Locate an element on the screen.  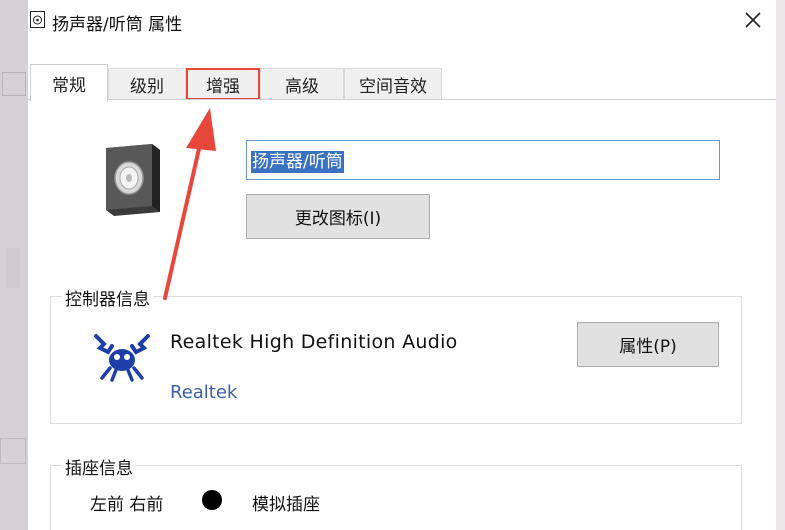
tab-enhancements: 增强 is located at coordinates (223, 84).